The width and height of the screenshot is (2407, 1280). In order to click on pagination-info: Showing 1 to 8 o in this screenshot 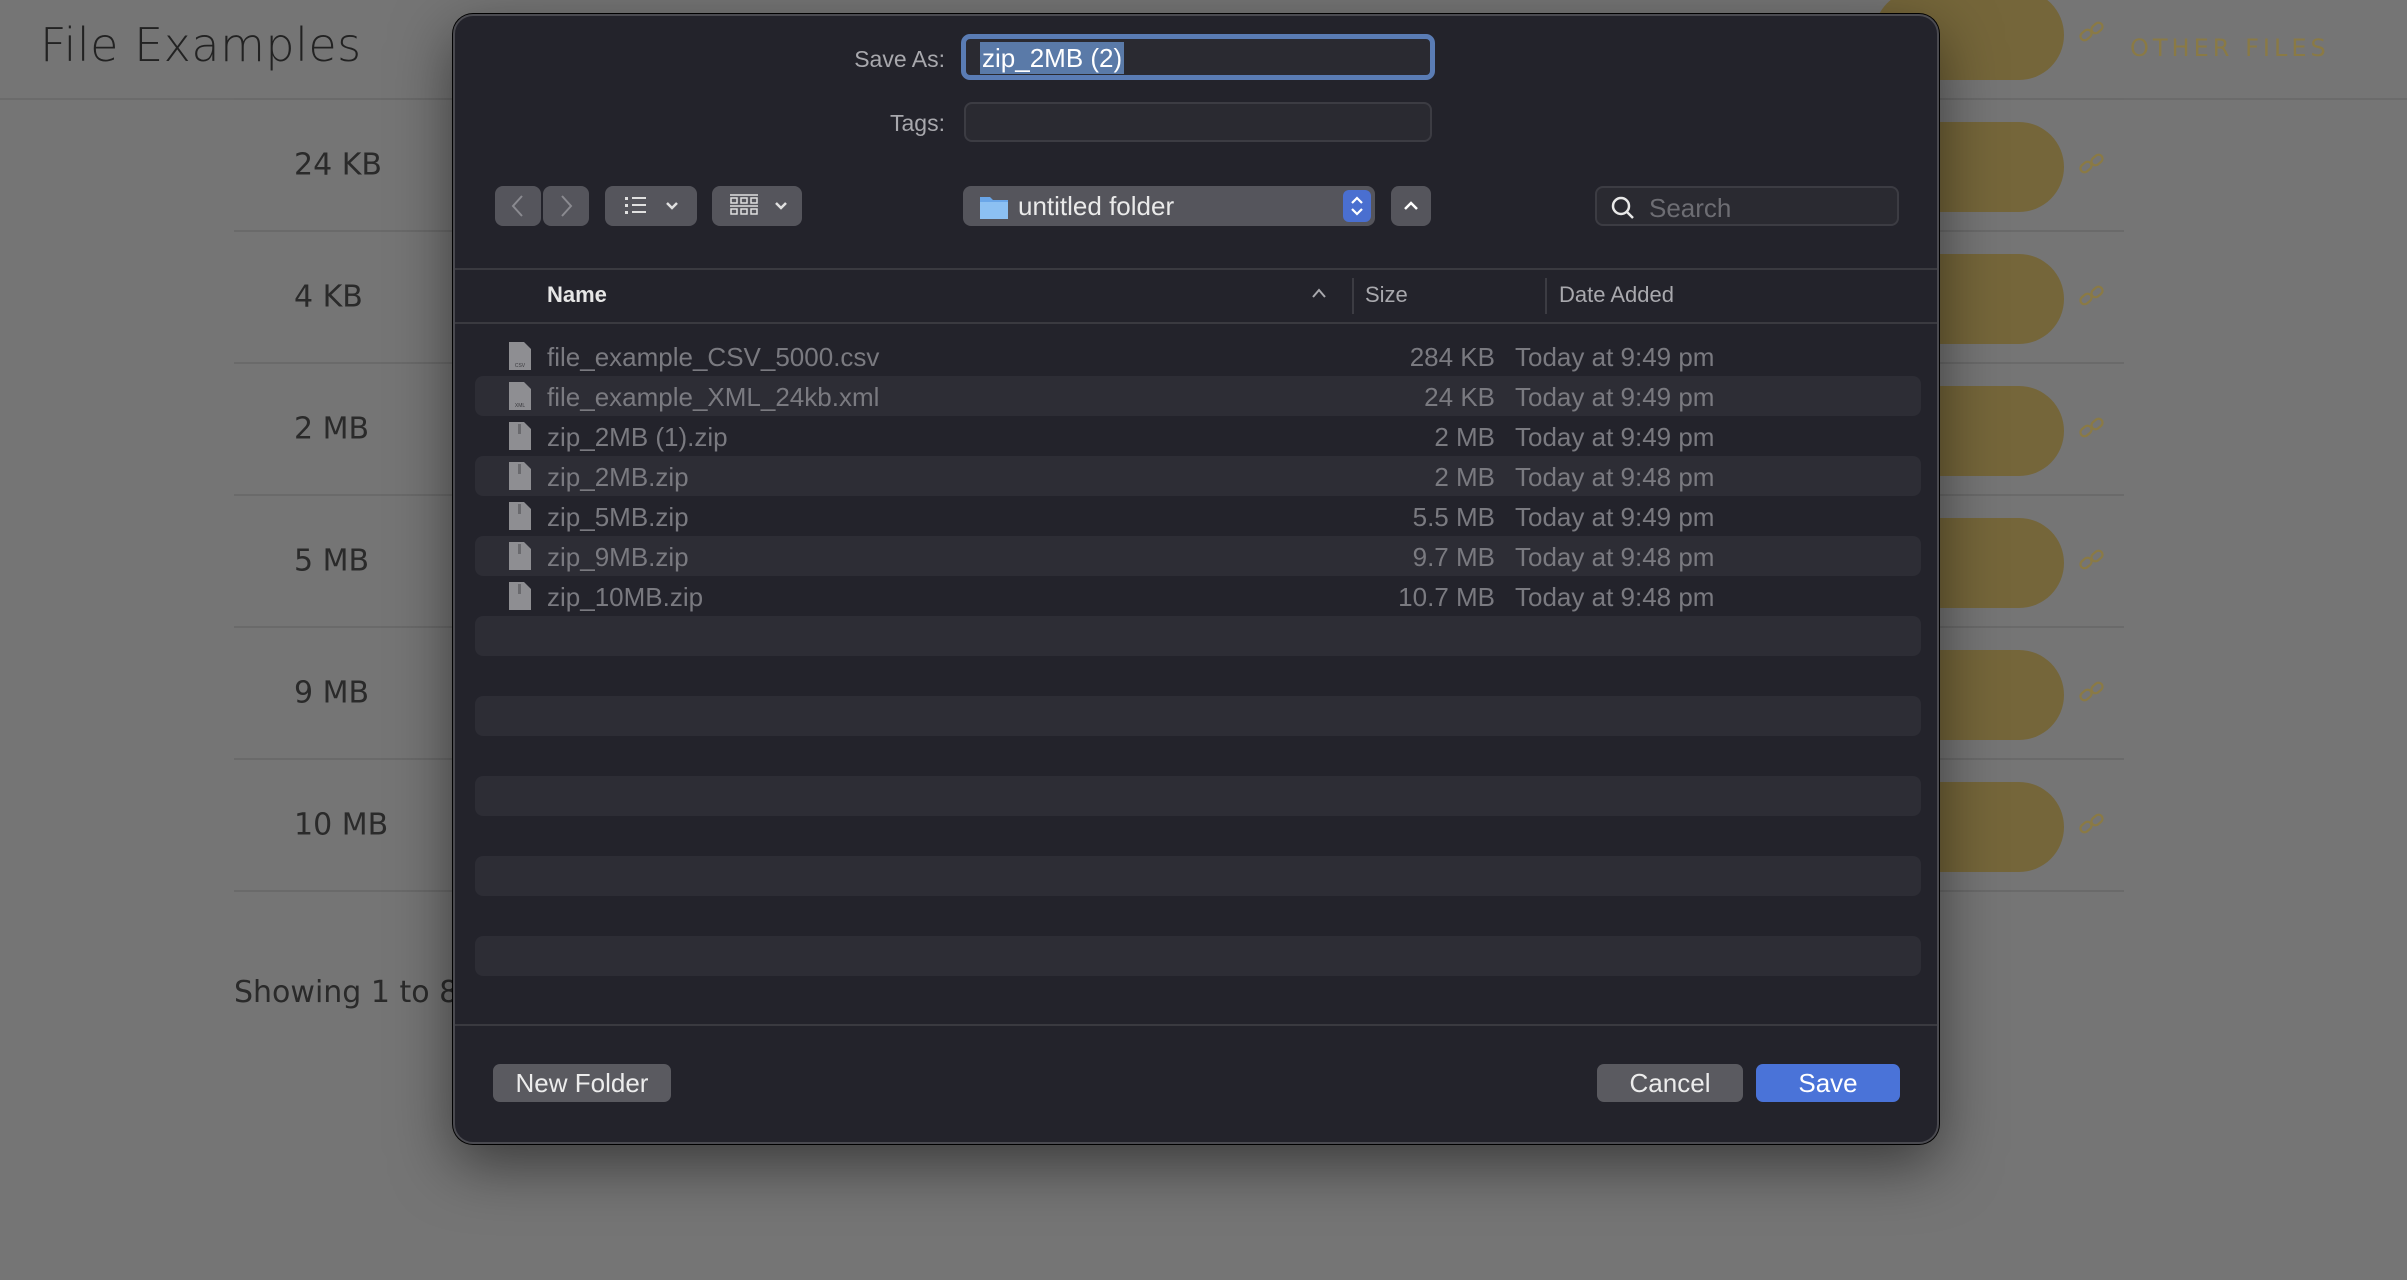, I will do `click(360, 992)`.